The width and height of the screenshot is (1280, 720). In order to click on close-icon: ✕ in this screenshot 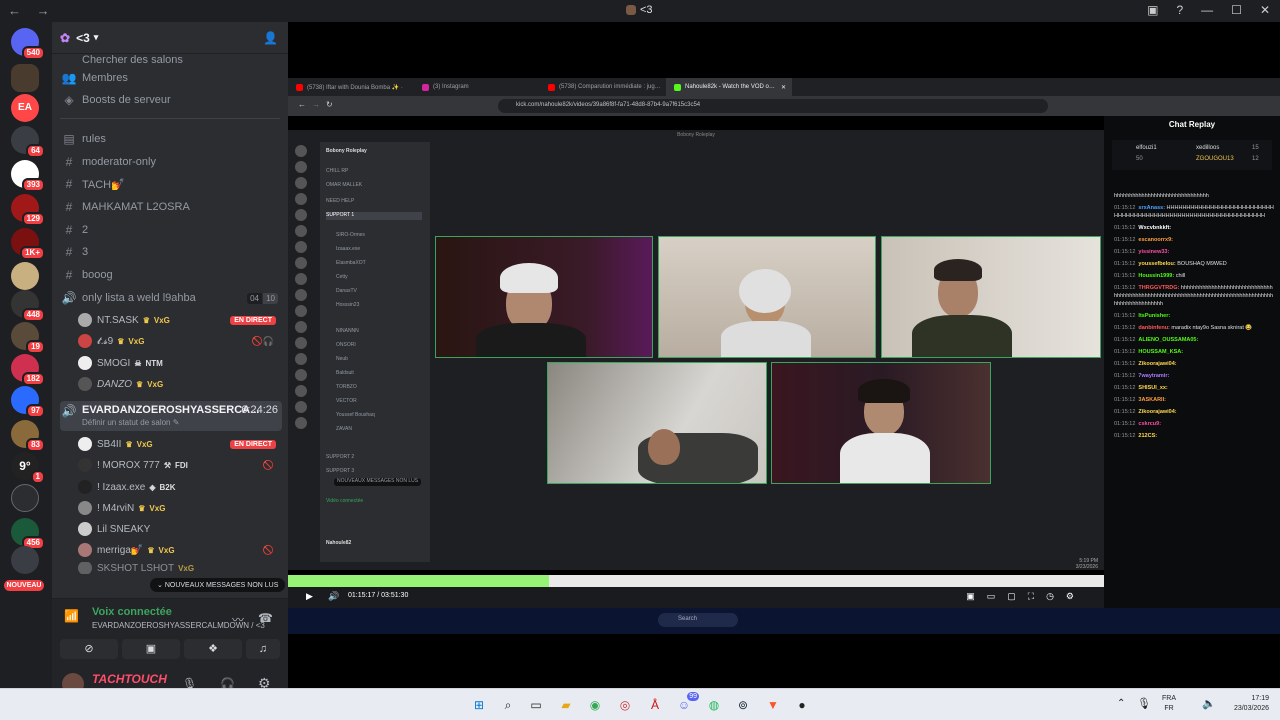, I will do `click(1265, 10)`.